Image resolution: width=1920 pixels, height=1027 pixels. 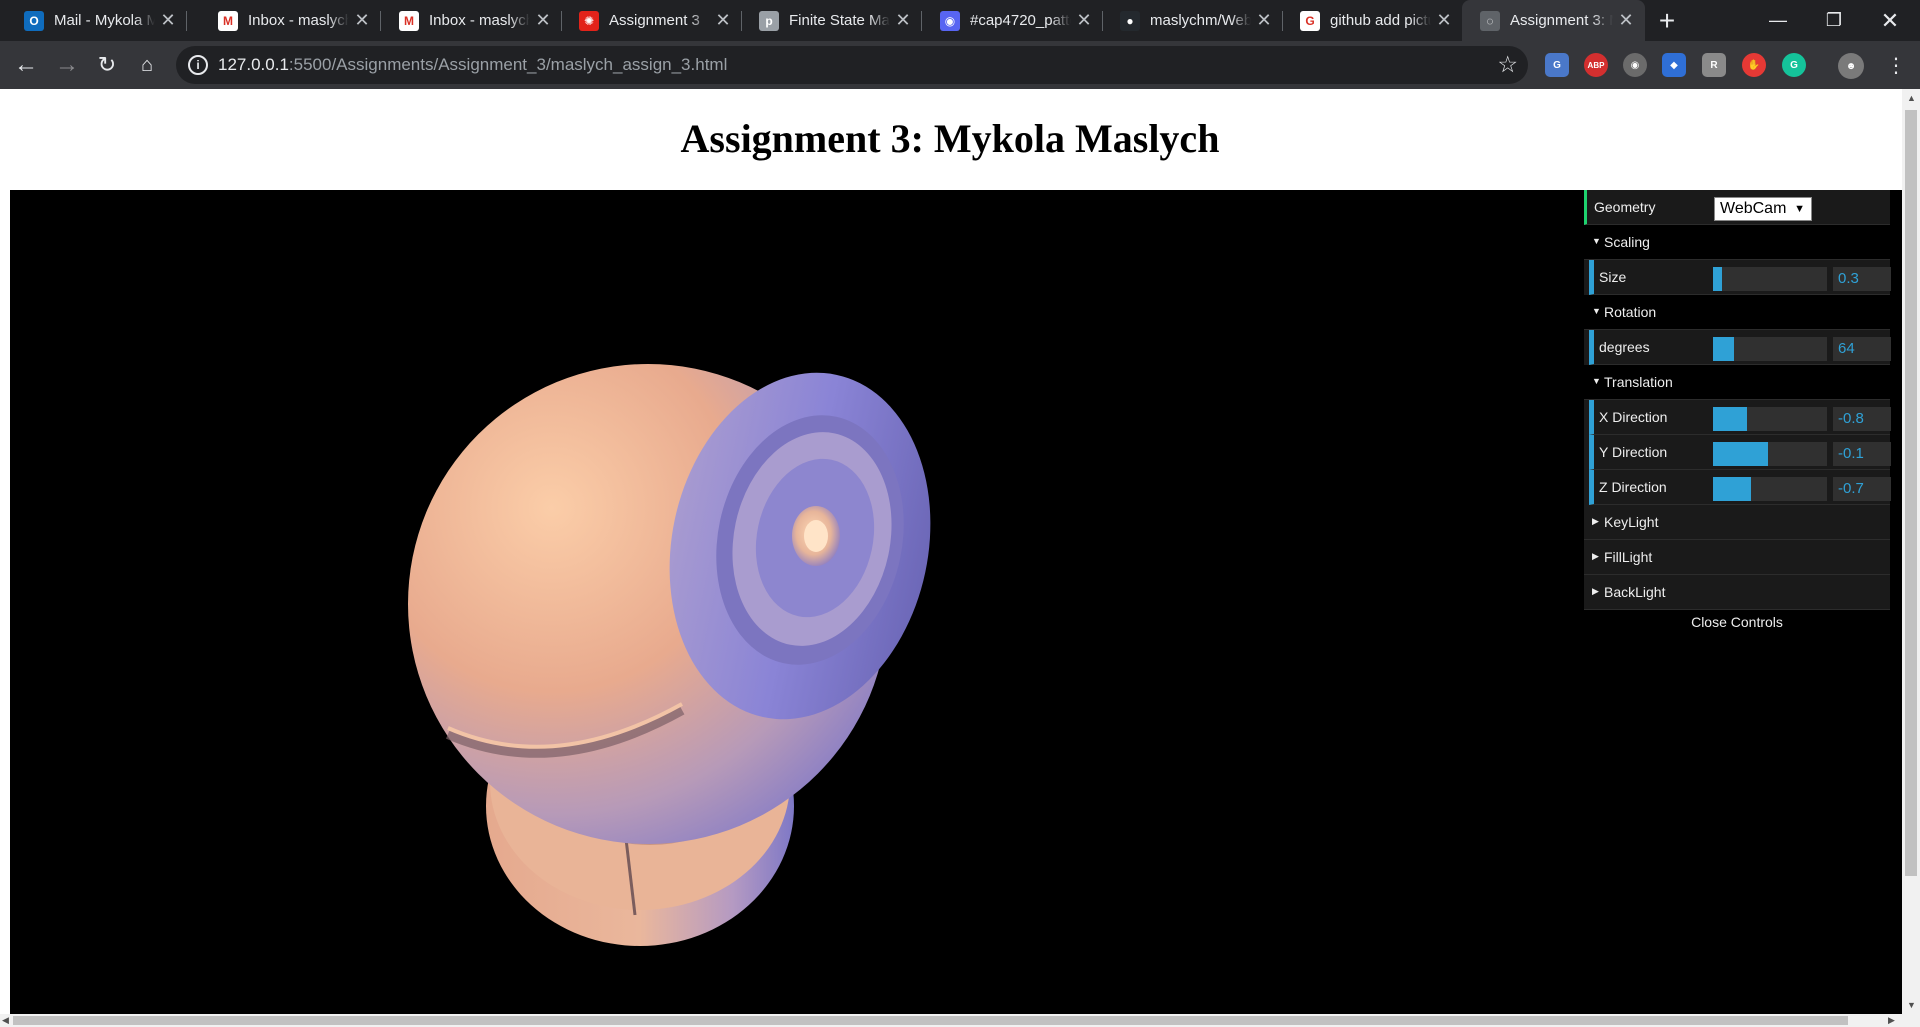 What do you see at coordinates (1310, 20) in the screenshot?
I see `google-icon: G` at bounding box center [1310, 20].